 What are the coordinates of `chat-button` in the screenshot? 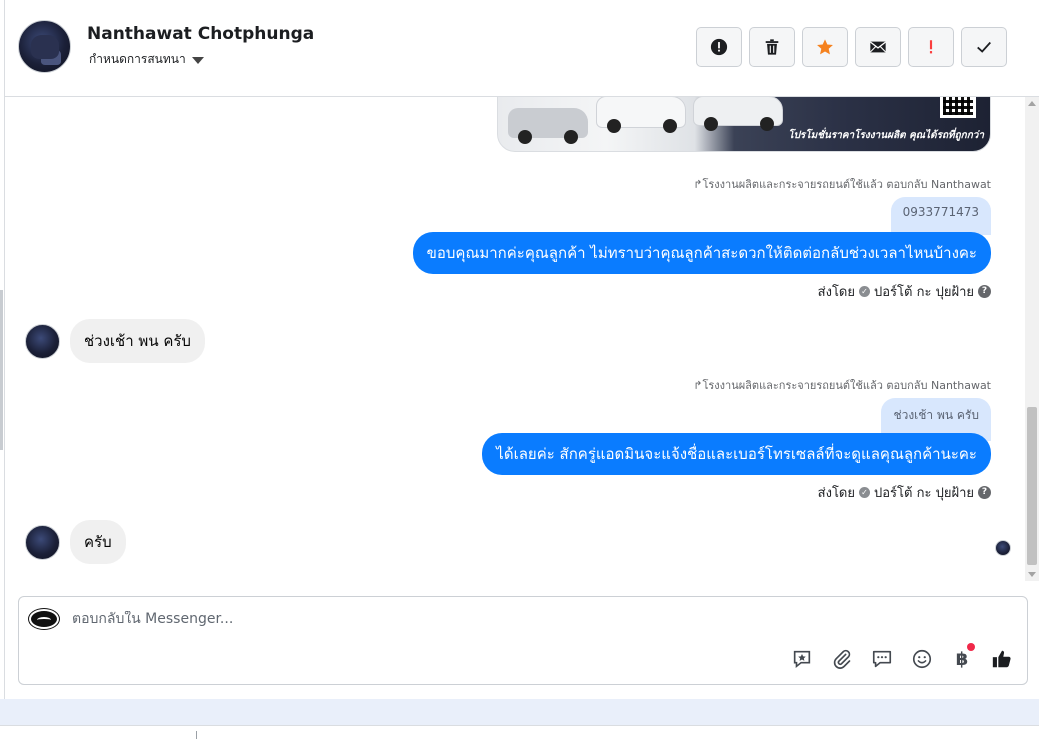 It's located at (882, 659).